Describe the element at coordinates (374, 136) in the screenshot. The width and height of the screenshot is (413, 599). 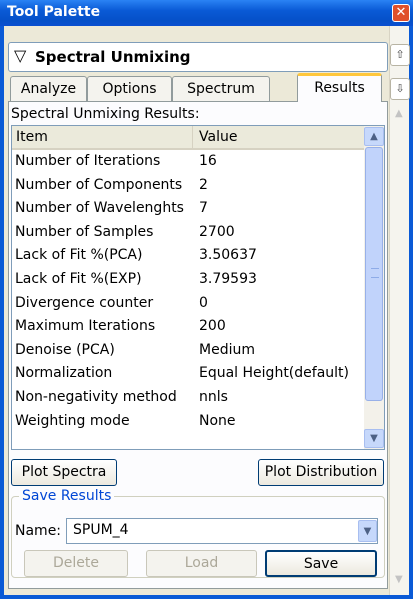
I see `table-scroll-up-icon: ▲` at that location.